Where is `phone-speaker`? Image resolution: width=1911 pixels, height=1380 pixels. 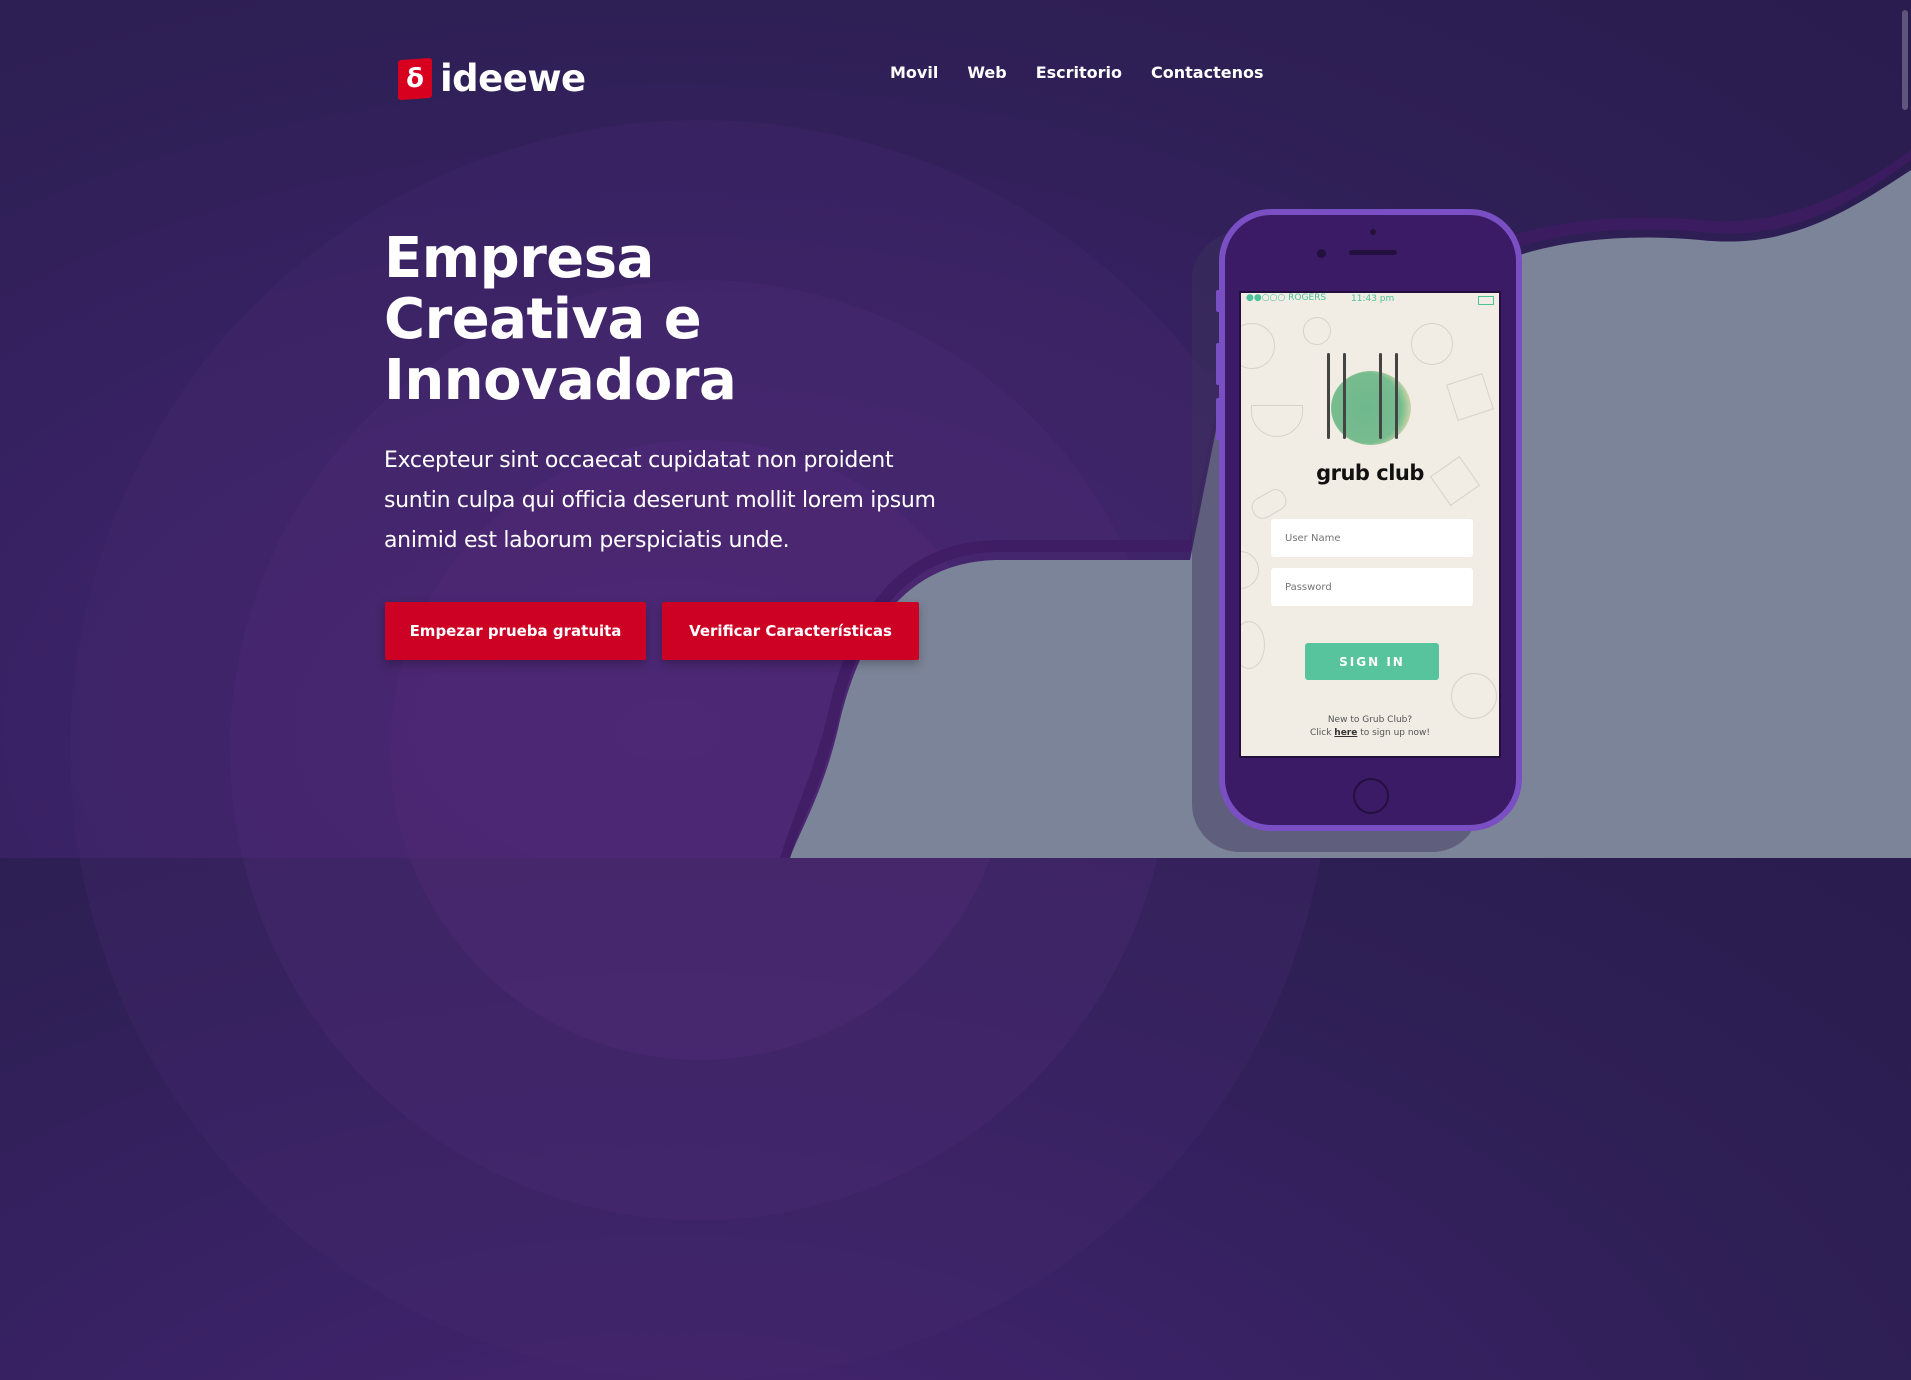
phone-speaker is located at coordinates (1373, 252).